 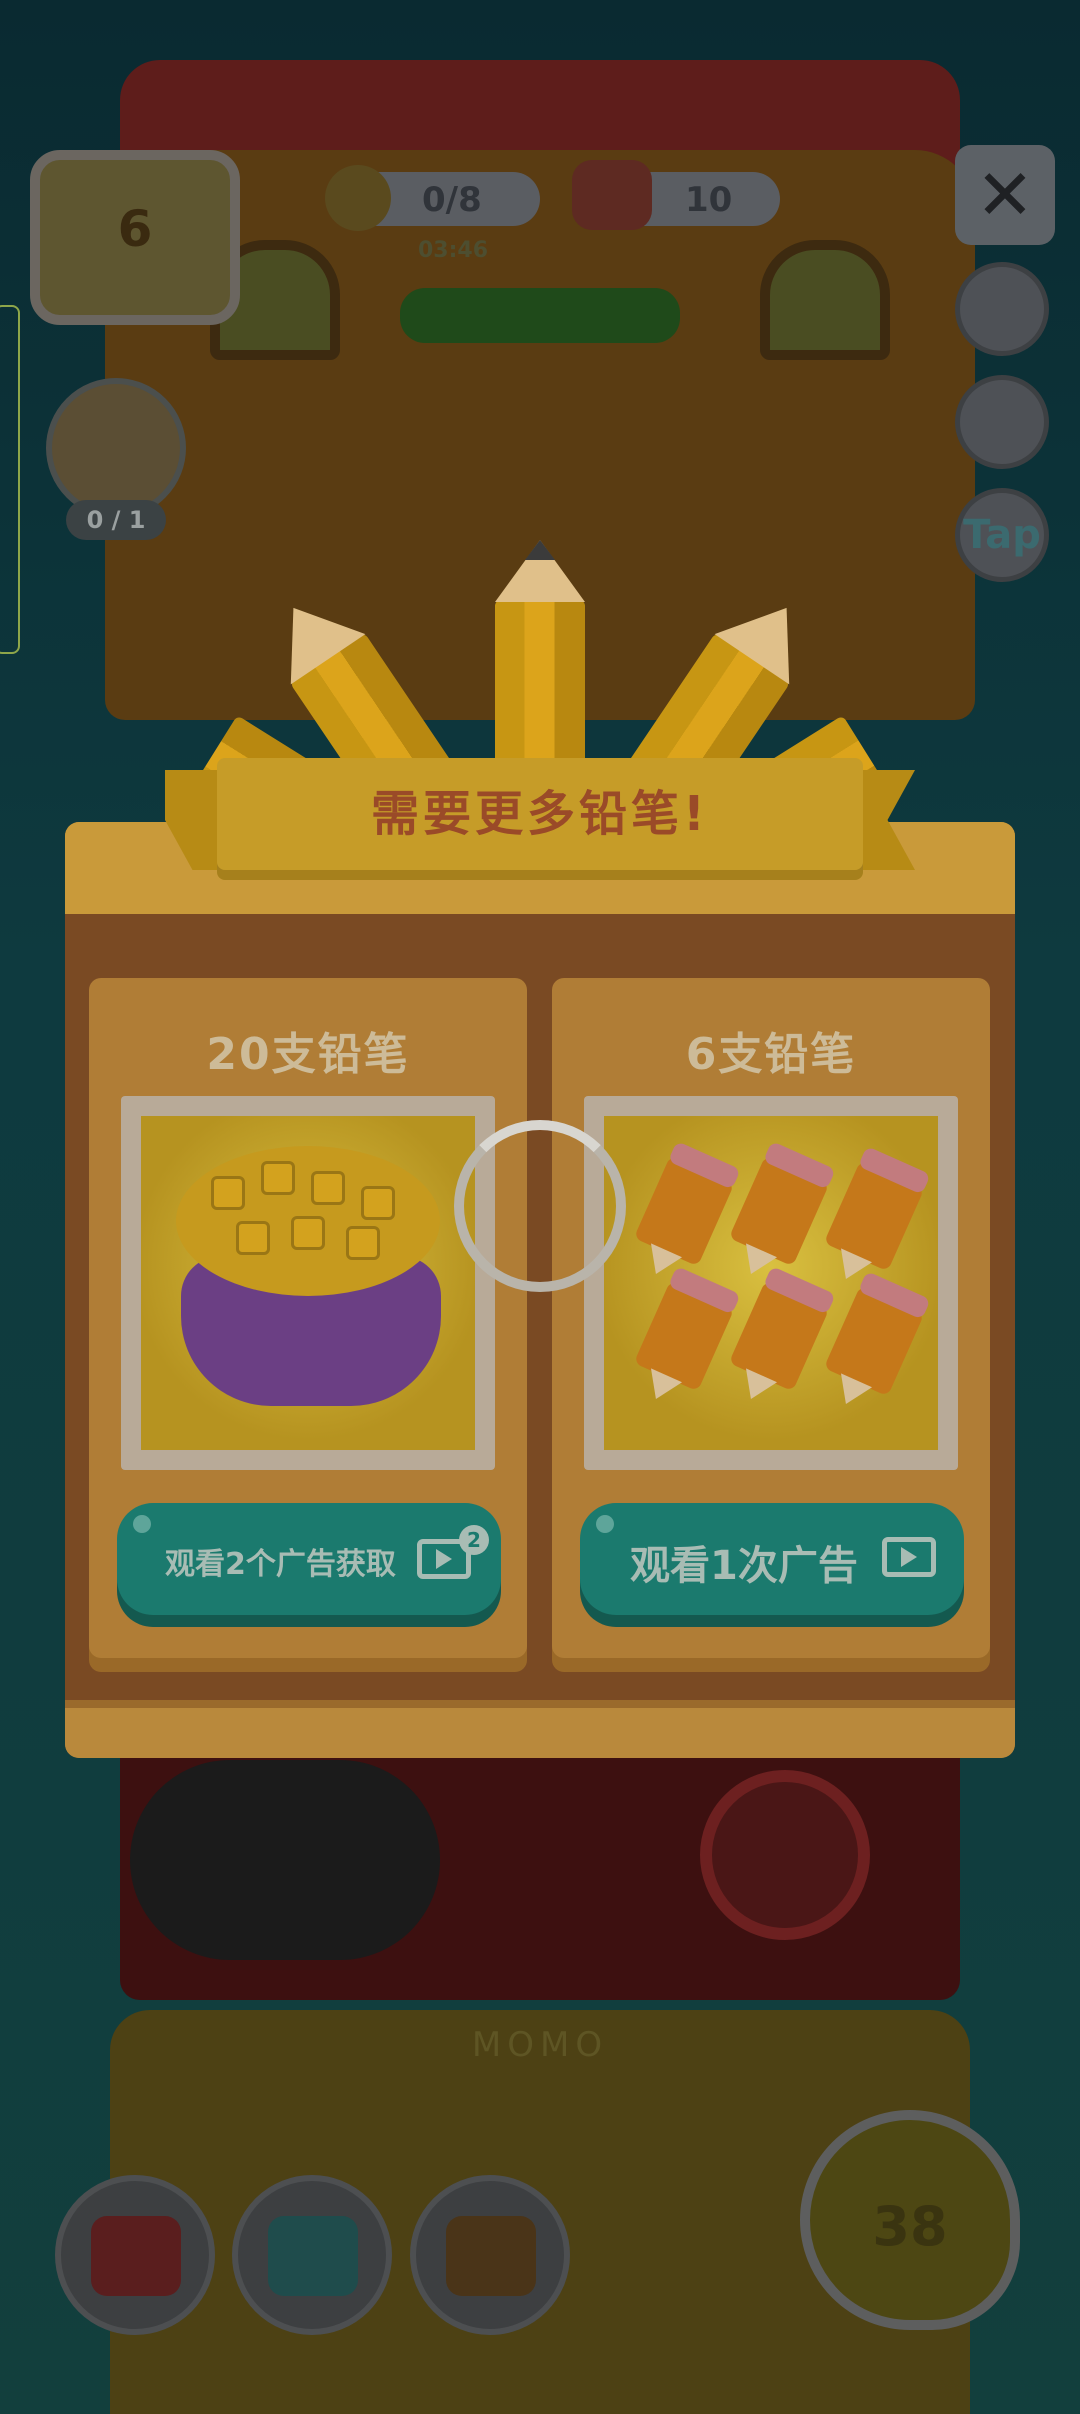 I want to click on dialog-title-banner: 需要更多铅笔!, so click(x=540, y=814).